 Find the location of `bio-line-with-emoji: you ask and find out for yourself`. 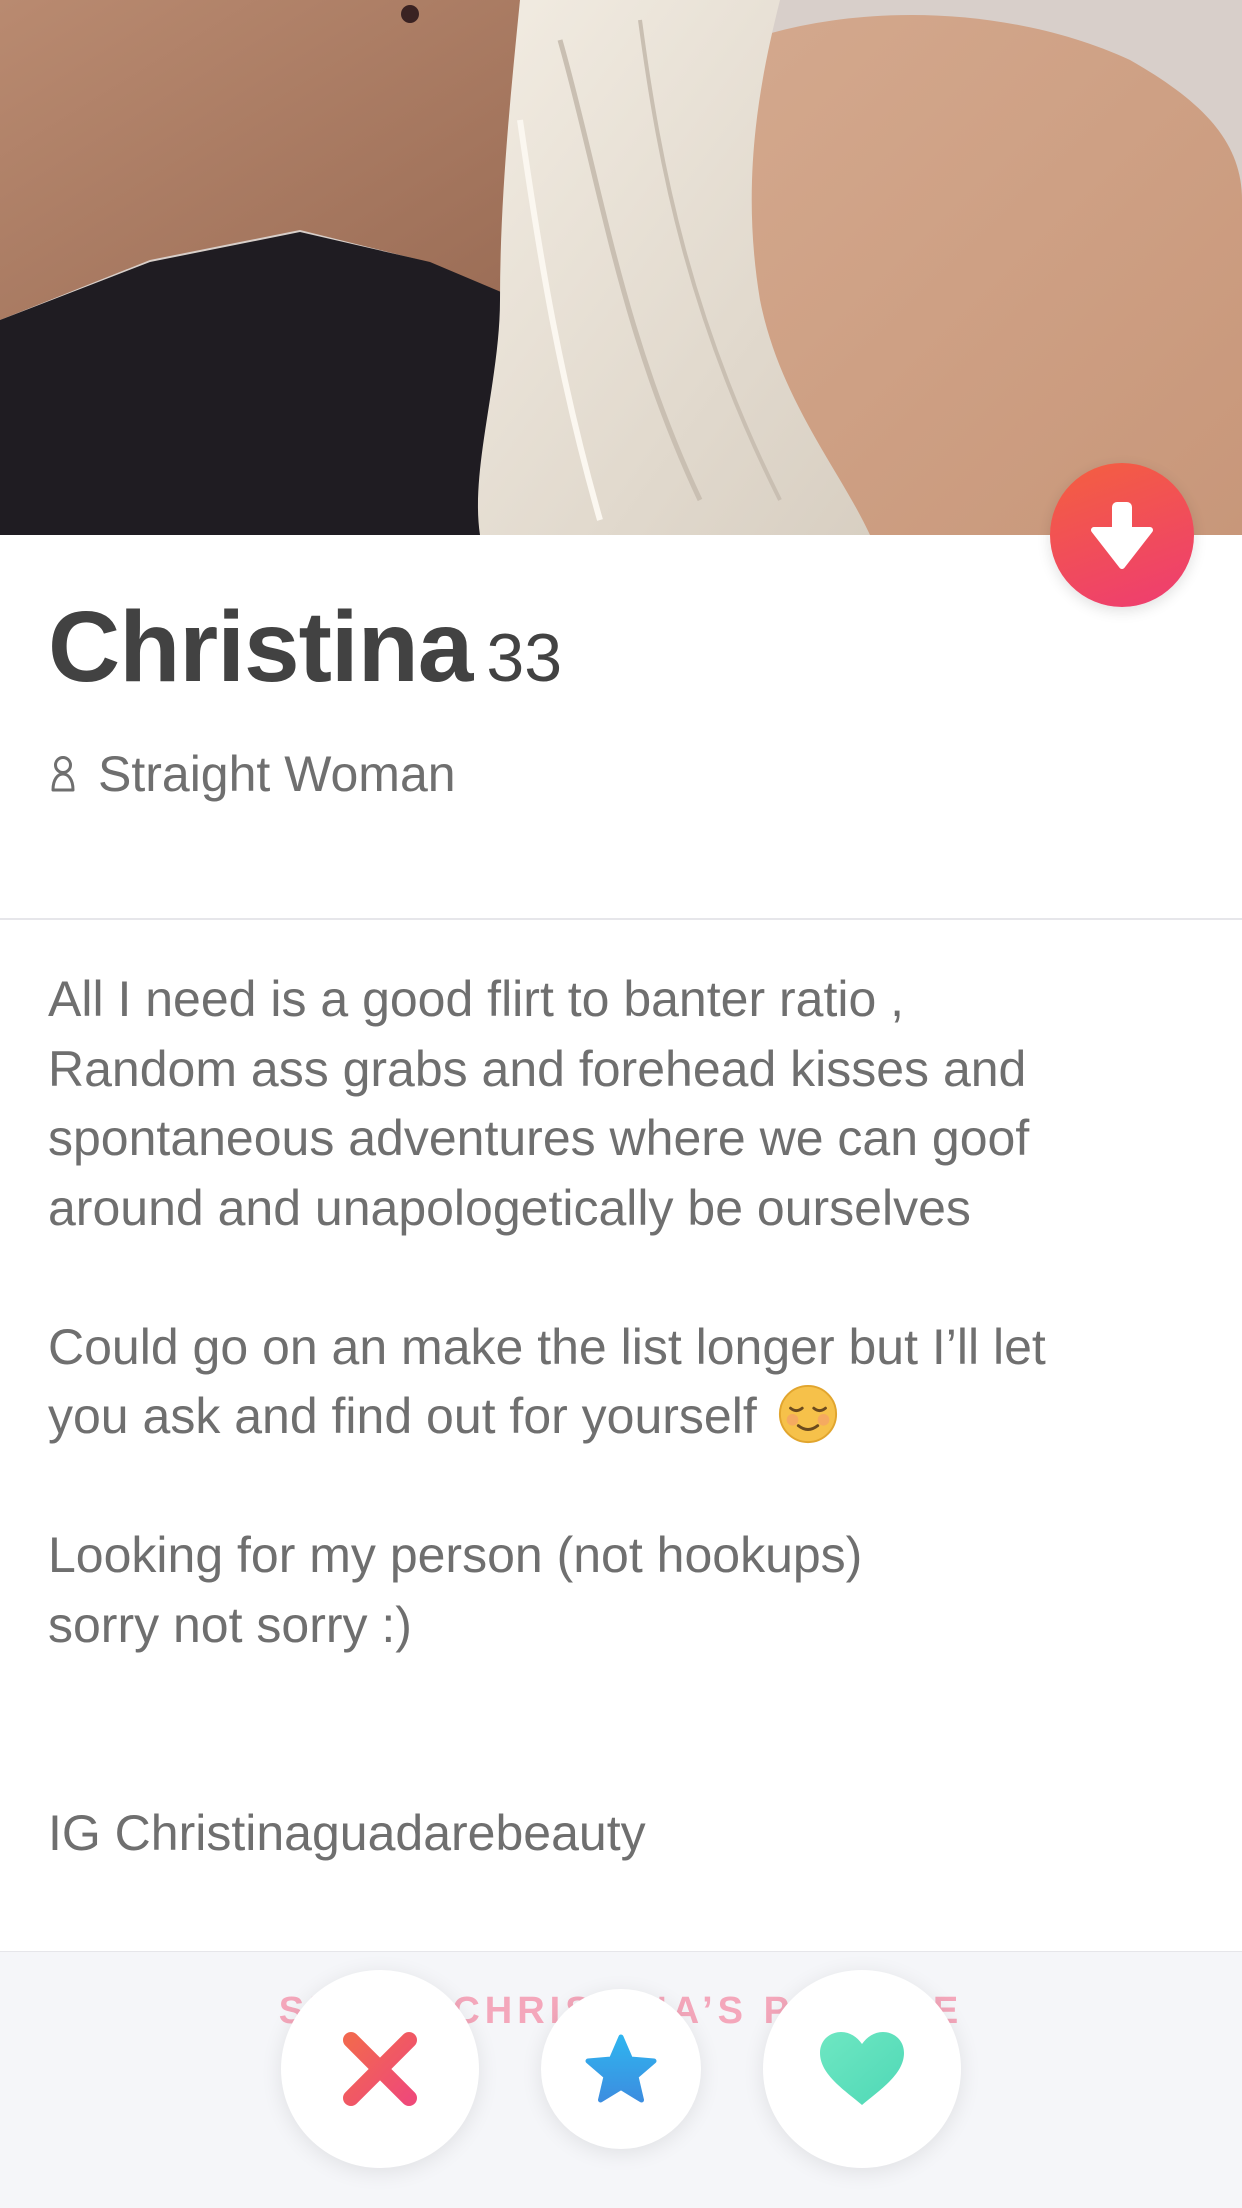

bio-line-with-emoji: you ask and find out for yourself is located at coordinates (628, 1417).